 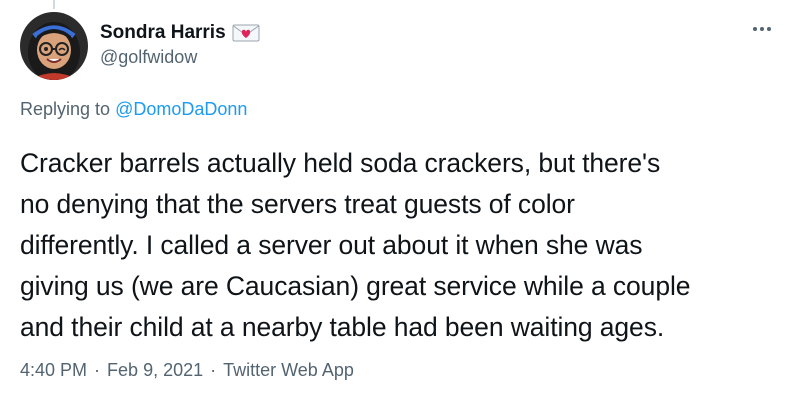 What do you see at coordinates (181, 109) in the screenshot?
I see `reply-mention-link: @DomoDaDonn` at bounding box center [181, 109].